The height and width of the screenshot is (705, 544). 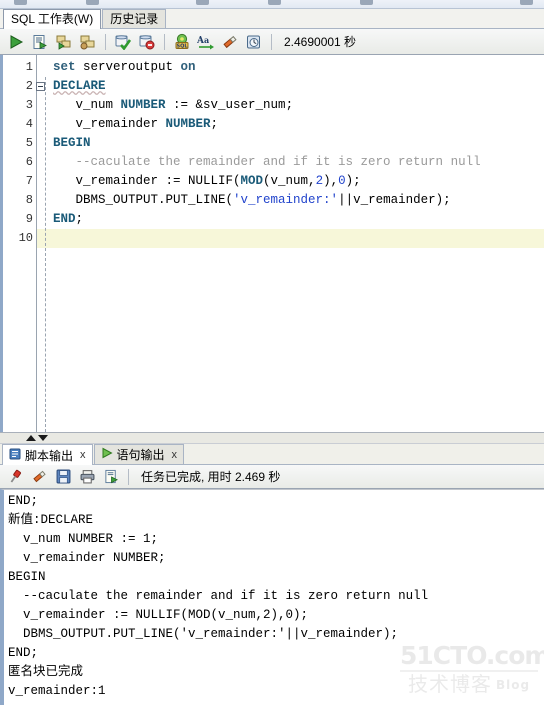 I want to click on line-number: 3, so click(x=29, y=105).